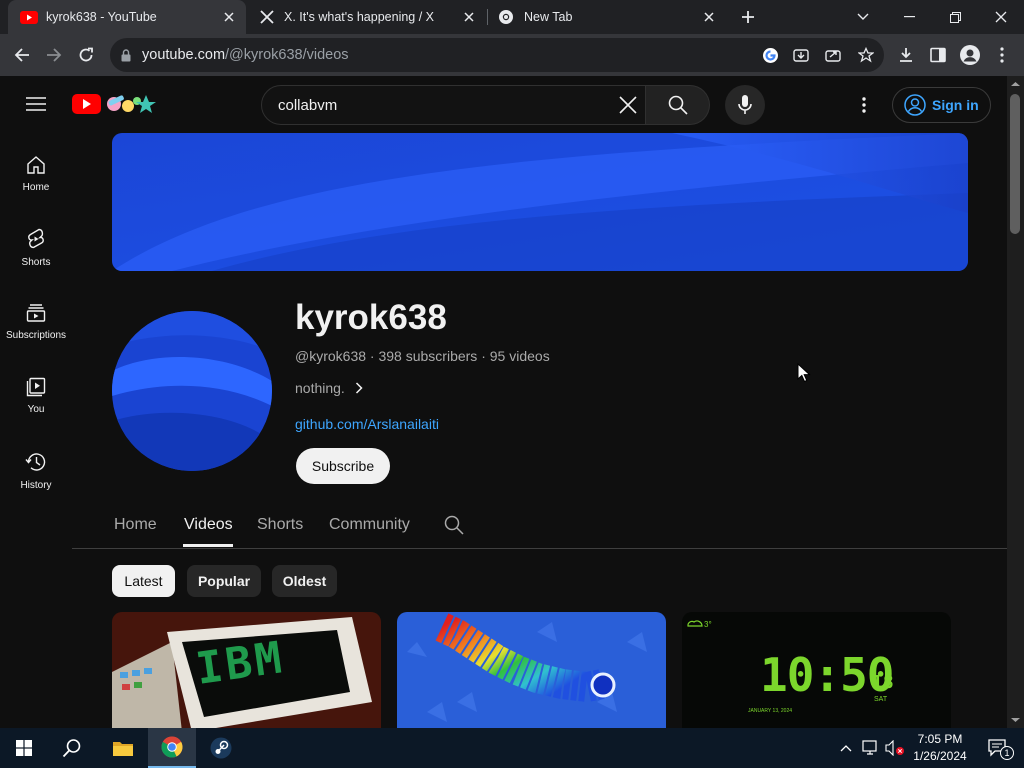 This screenshot has height=768, width=1024. I want to click on channel-search-button, so click(455, 526).